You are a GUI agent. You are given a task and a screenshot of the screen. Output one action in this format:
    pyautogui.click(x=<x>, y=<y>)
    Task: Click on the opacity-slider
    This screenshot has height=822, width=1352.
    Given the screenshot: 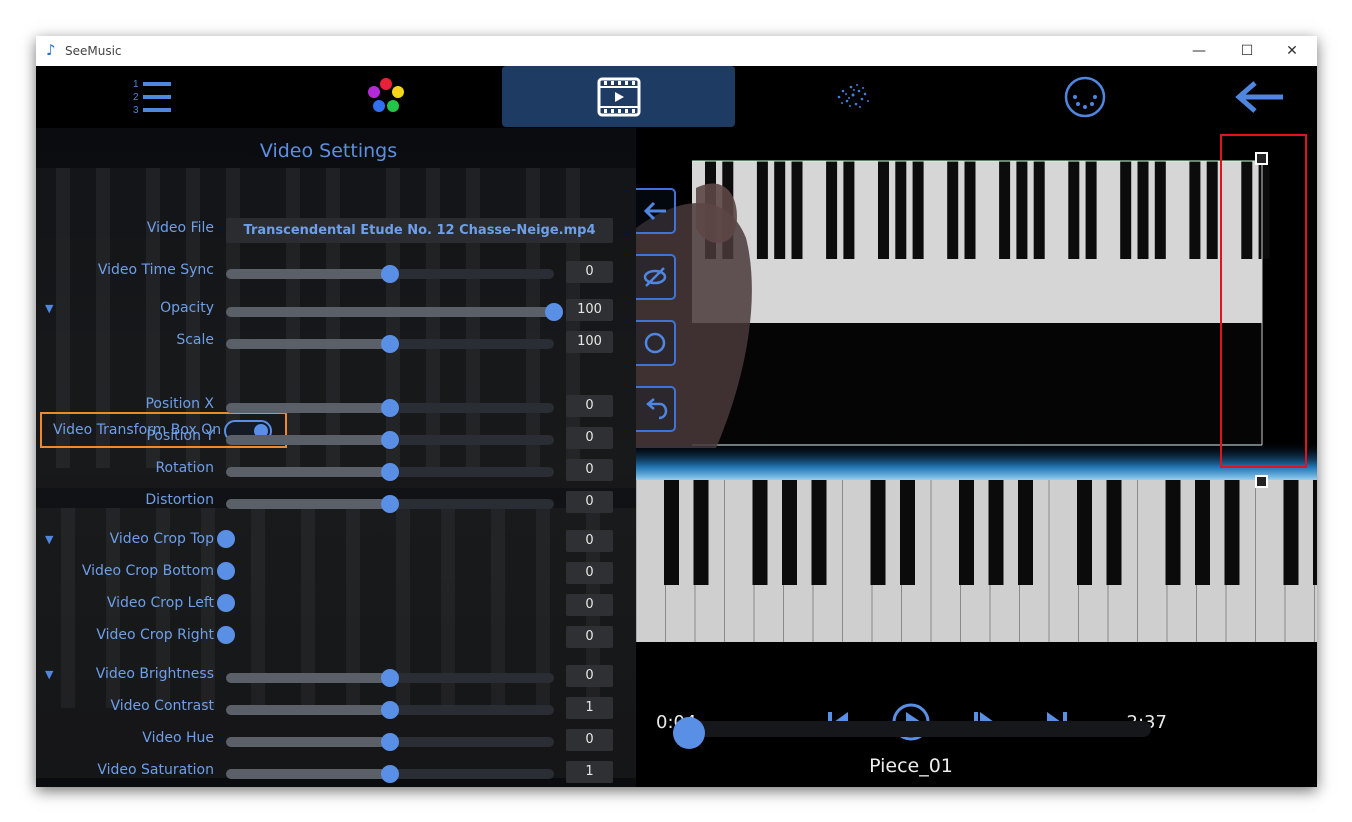 What is the action you would take?
    pyautogui.click(x=394, y=312)
    